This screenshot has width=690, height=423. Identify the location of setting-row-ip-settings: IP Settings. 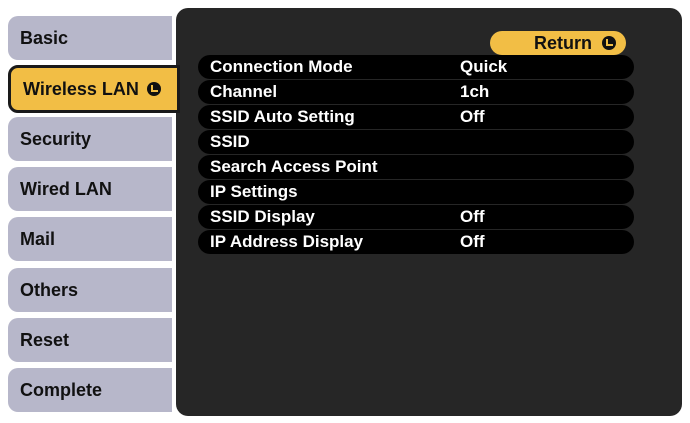
(416, 192).